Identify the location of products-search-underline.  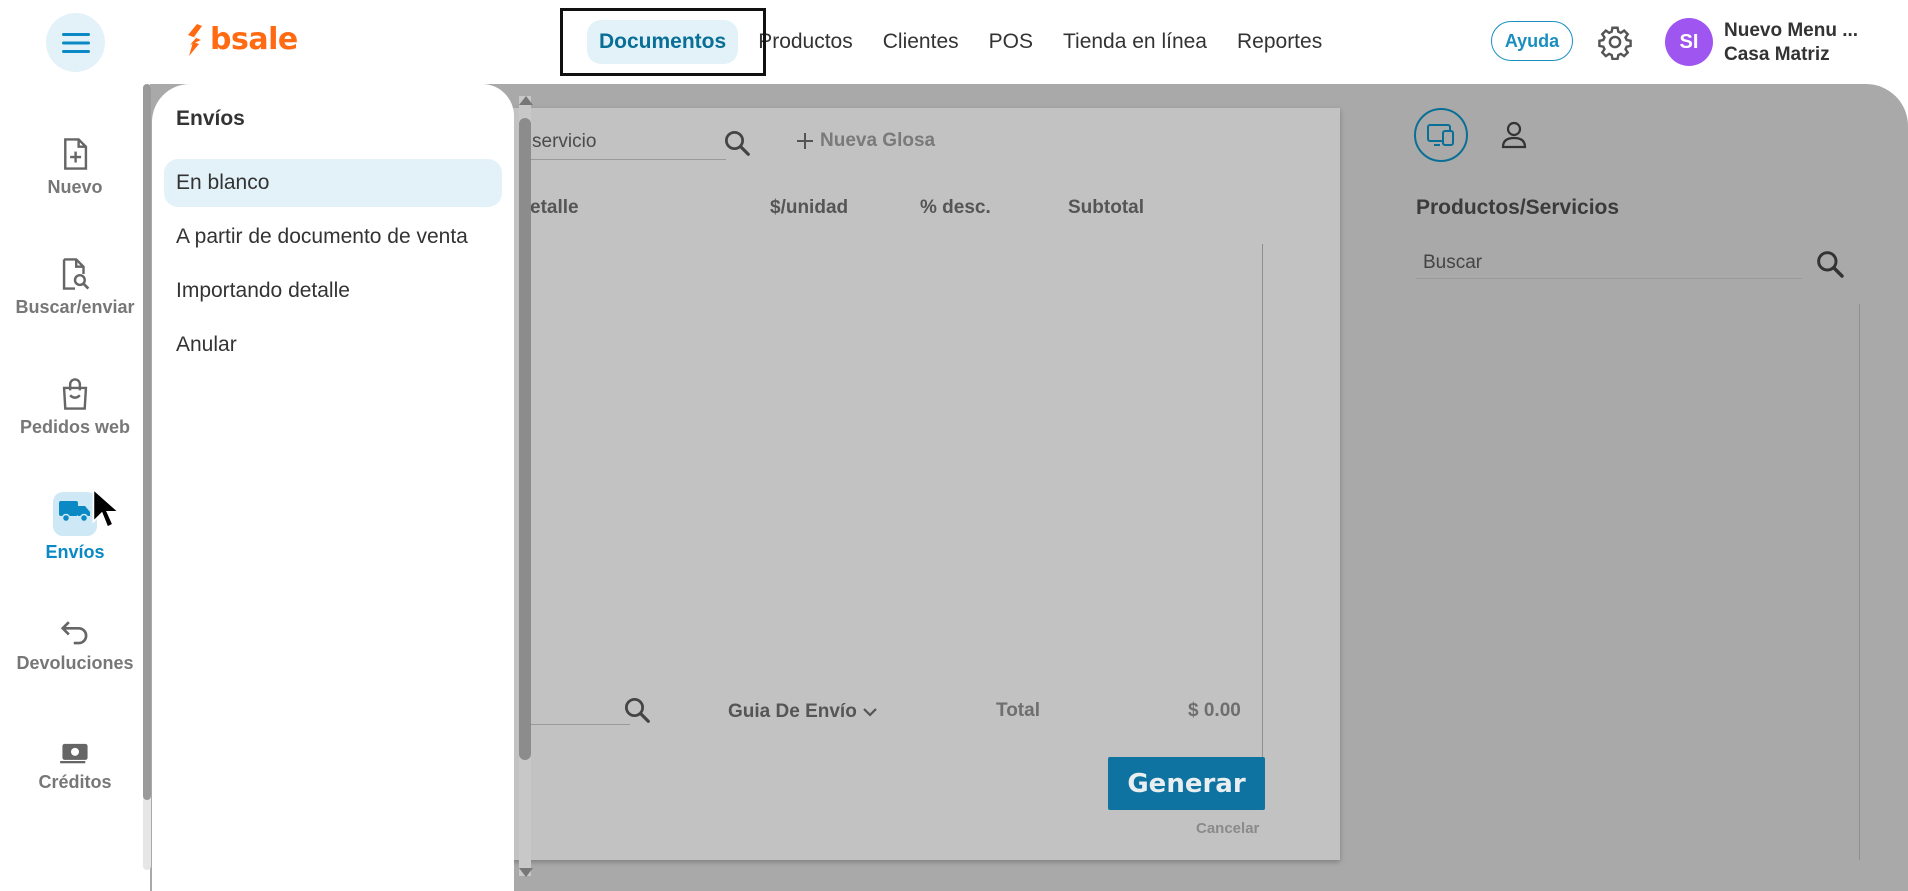
(1609, 278).